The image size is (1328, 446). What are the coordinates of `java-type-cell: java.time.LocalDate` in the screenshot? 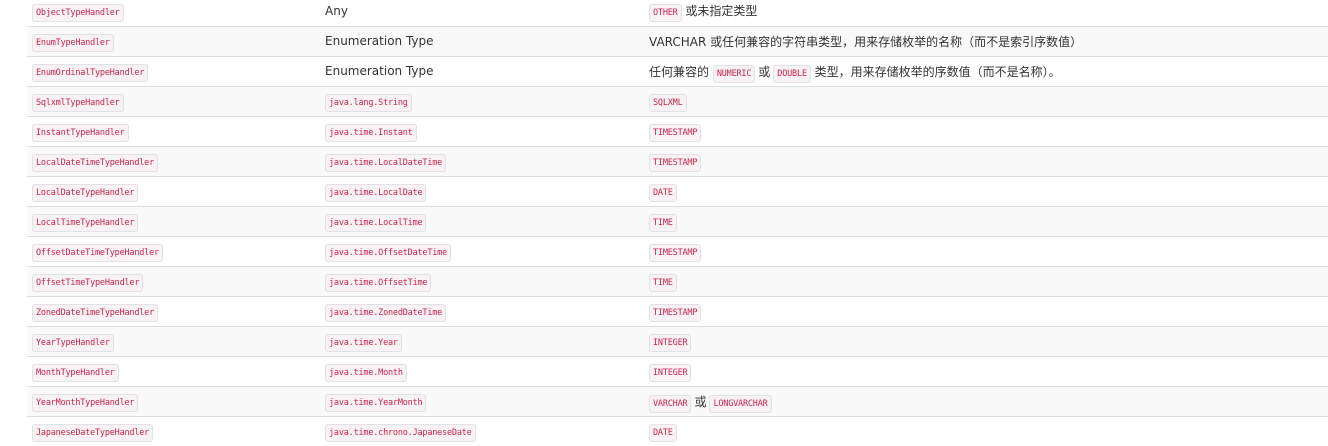 It's located at (482, 191).